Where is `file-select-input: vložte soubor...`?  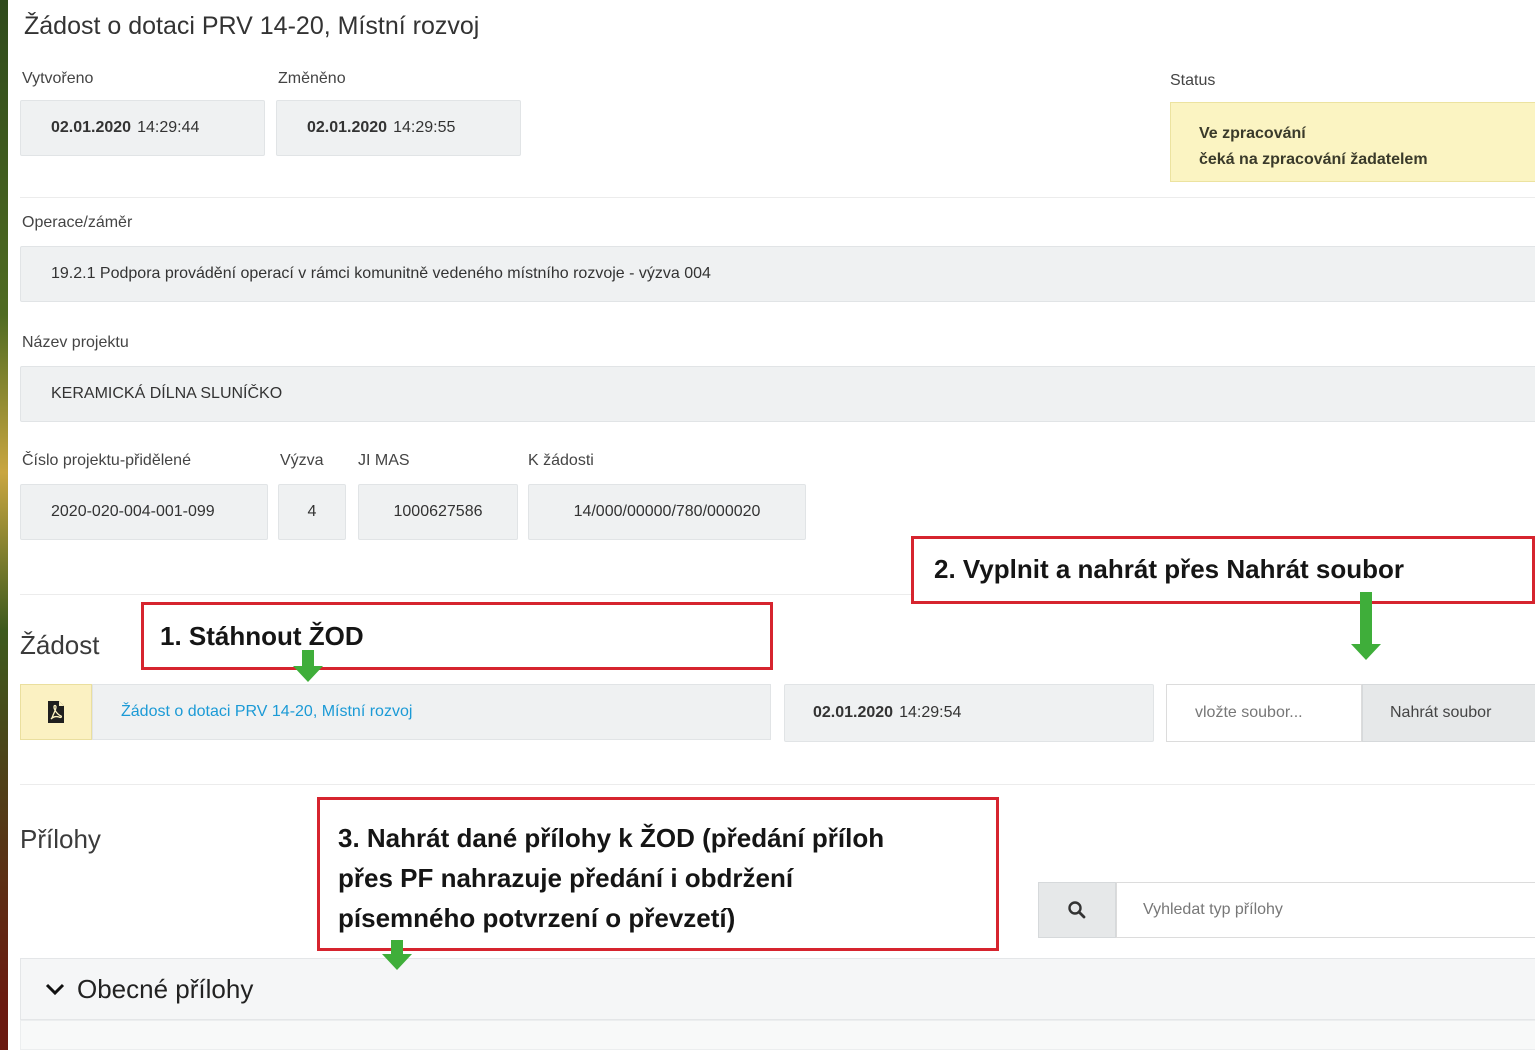
file-select-input: vložte soubor... is located at coordinates (1264, 713).